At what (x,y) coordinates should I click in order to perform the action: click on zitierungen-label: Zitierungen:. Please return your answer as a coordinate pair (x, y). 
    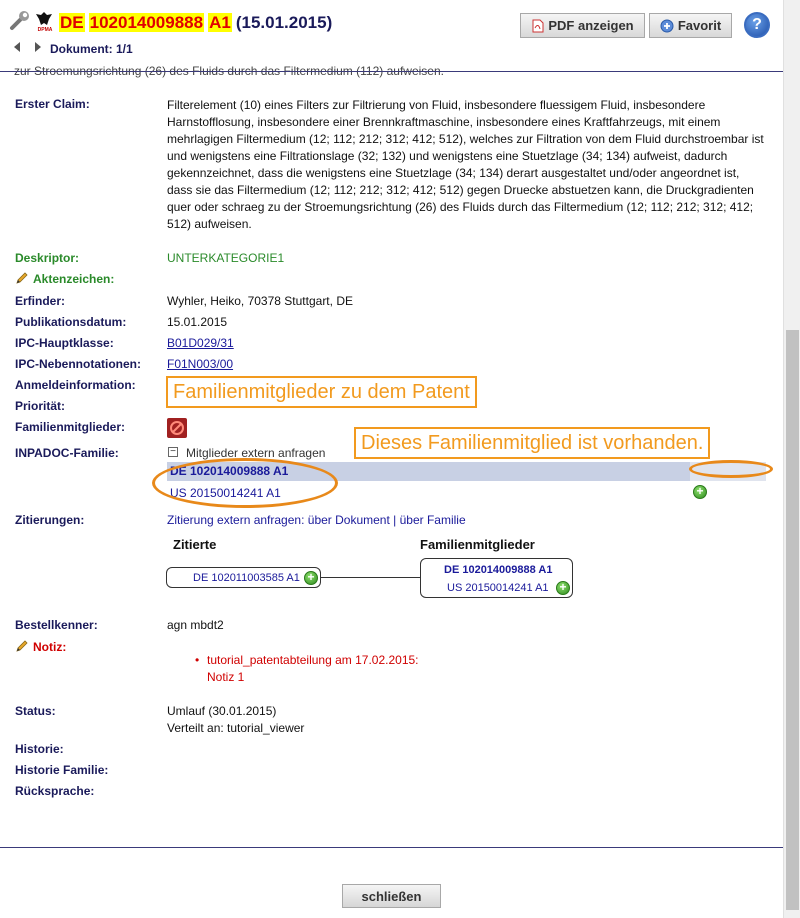
    Looking at the image, I should click on (50, 520).